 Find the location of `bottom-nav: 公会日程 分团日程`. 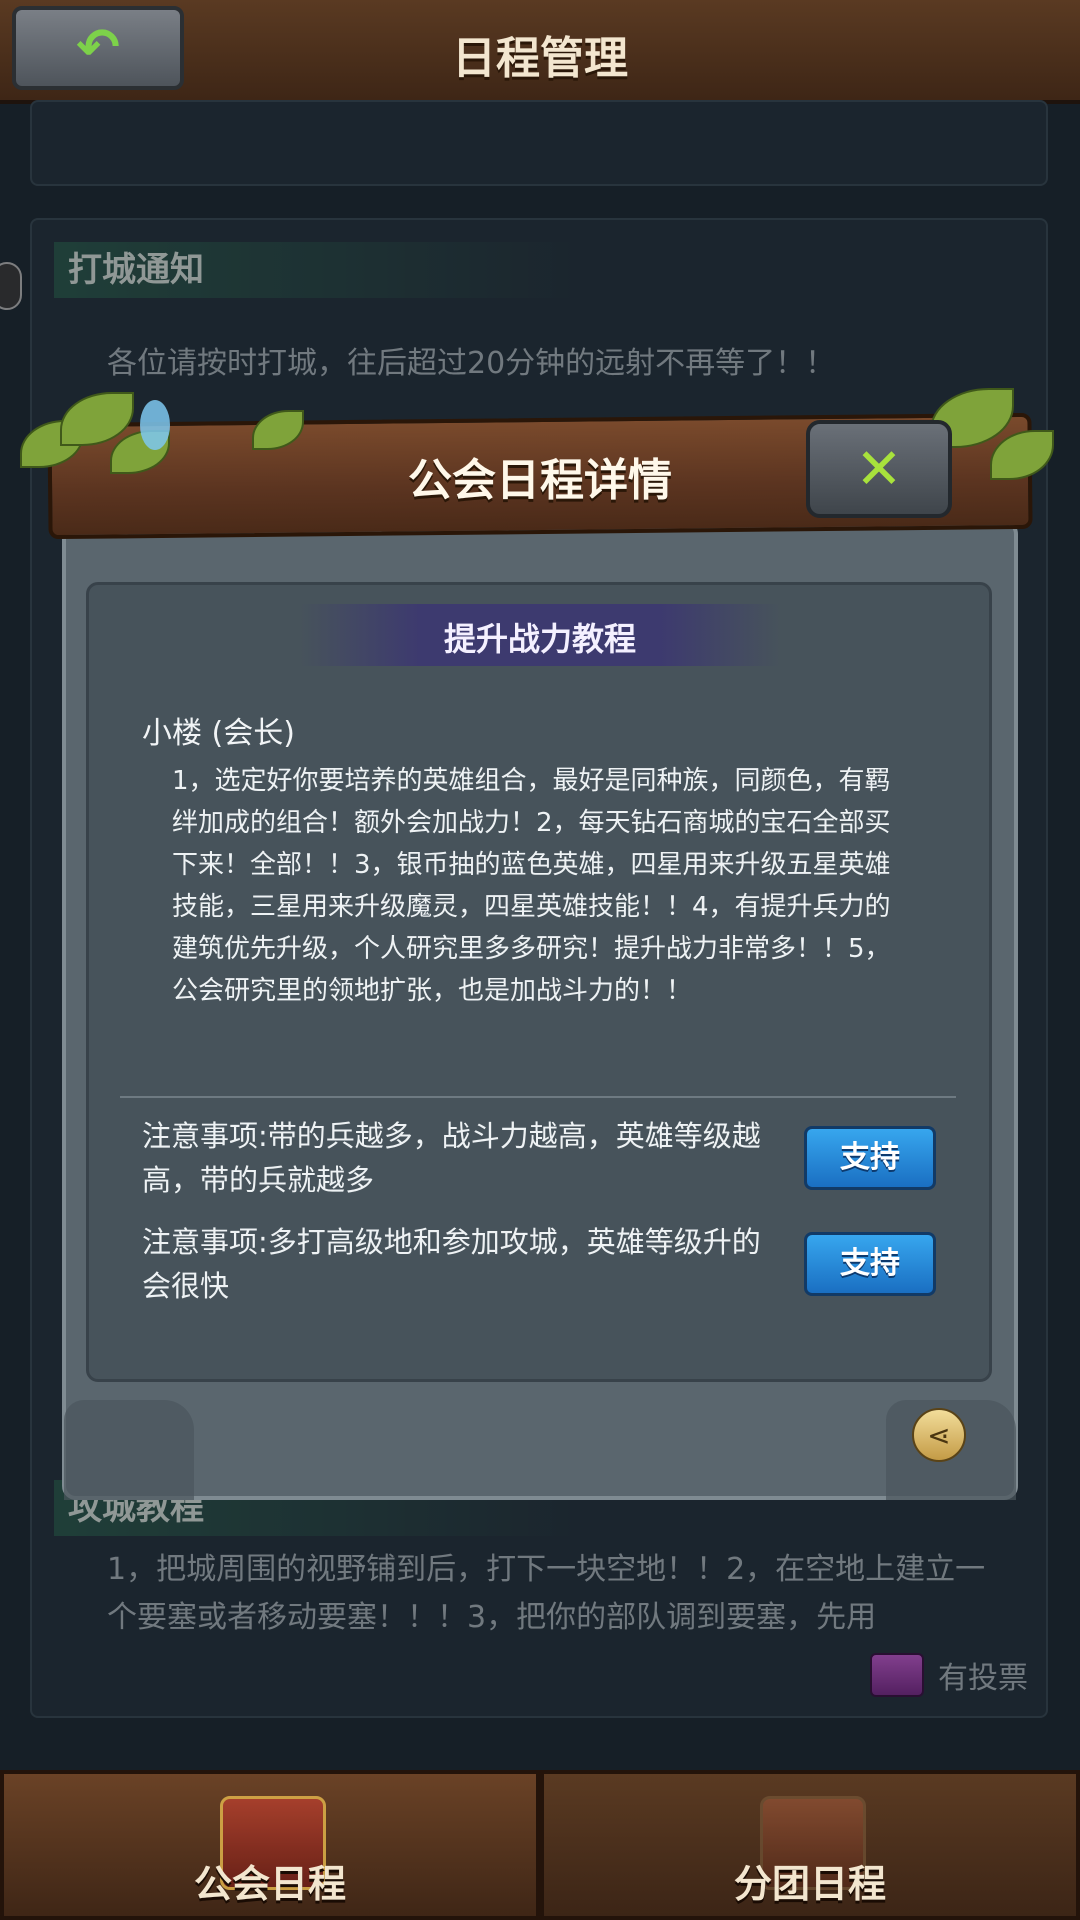

bottom-nav: 公会日程 分团日程 is located at coordinates (540, 1845).